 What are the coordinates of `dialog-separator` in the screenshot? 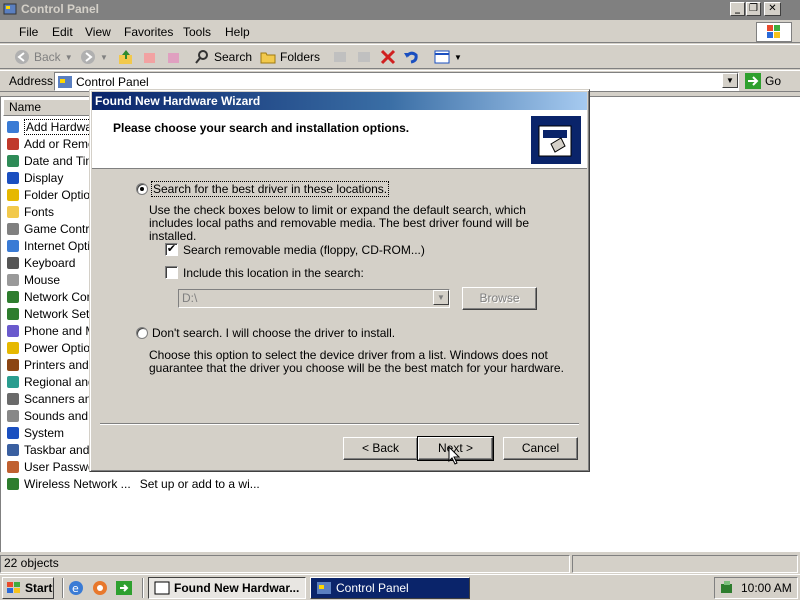 It's located at (339, 424).